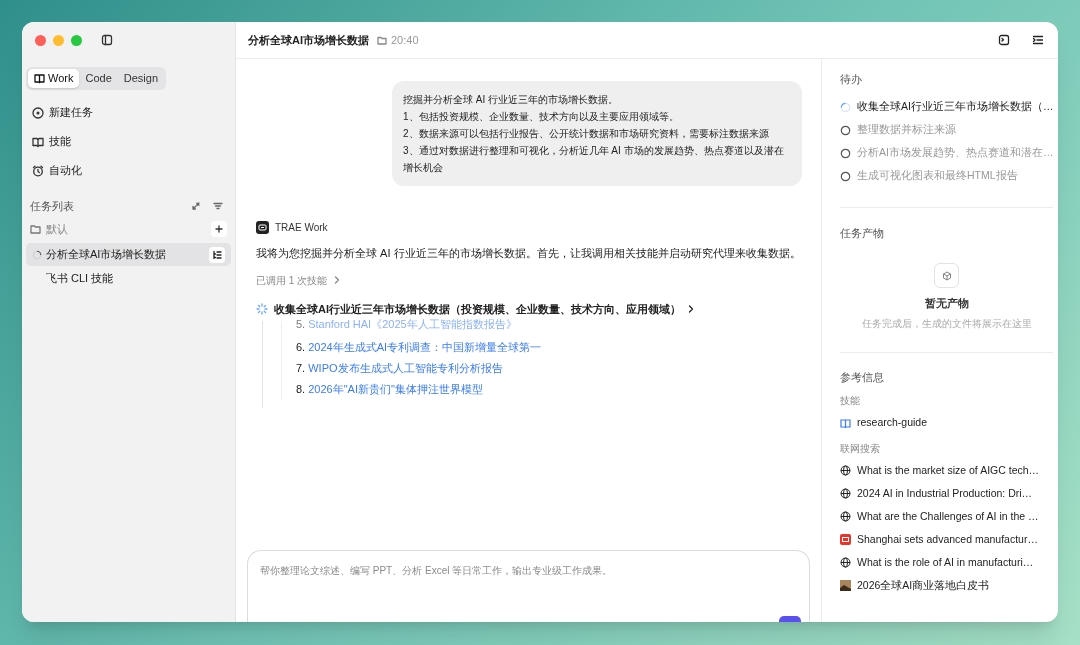  Describe the element at coordinates (128, 112) in the screenshot. I see `nav-item: 新建任务` at that location.